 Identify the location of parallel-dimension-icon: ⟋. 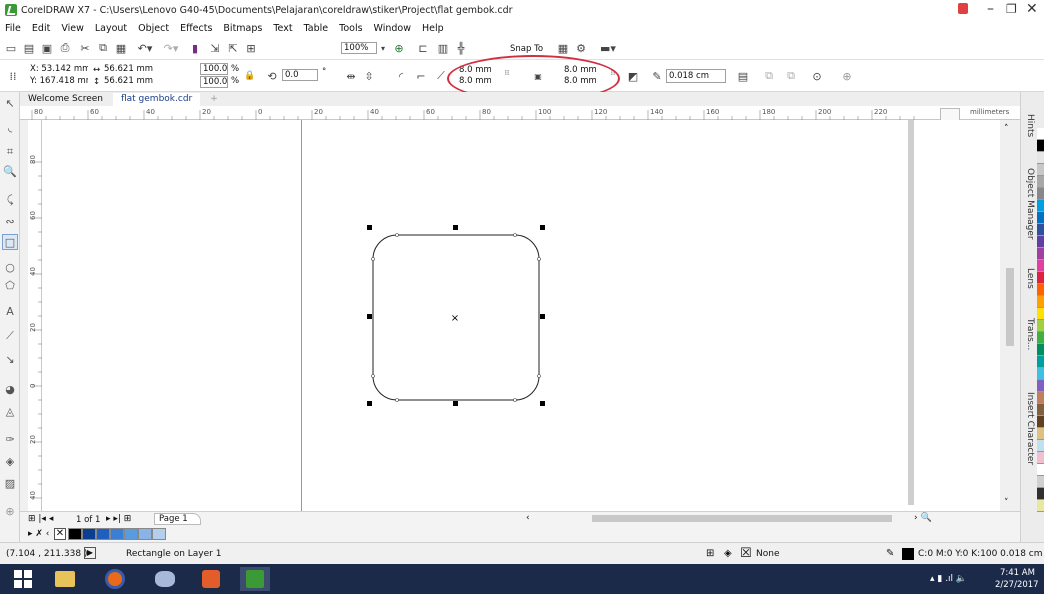
(10, 336).